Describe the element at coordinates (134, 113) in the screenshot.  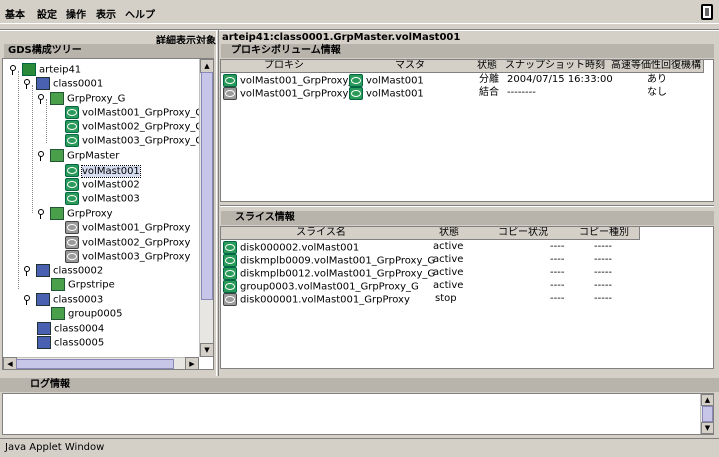
I see `tree-node-volume: volMast001_GrpProxy_G` at that location.